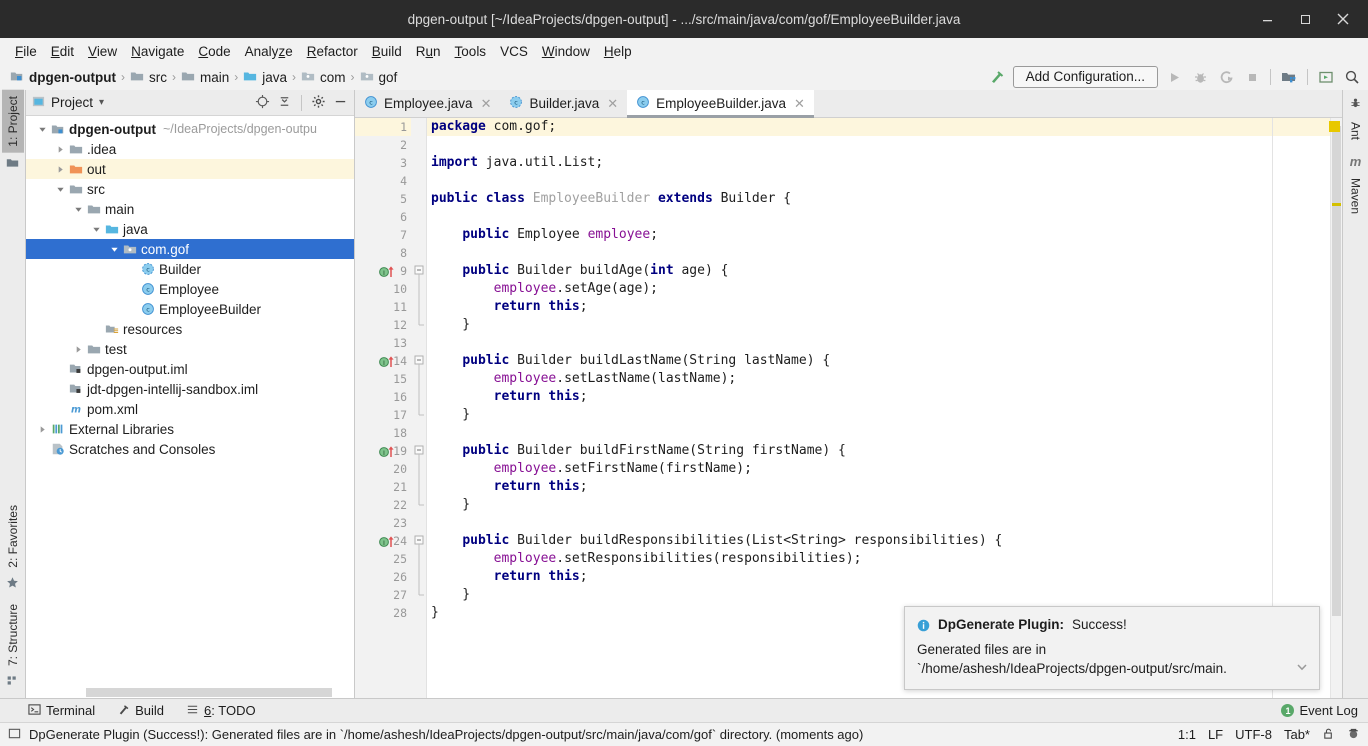  Describe the element at coordinates (1305, 19) in the screenshot. I see `maximize-button` at that location.